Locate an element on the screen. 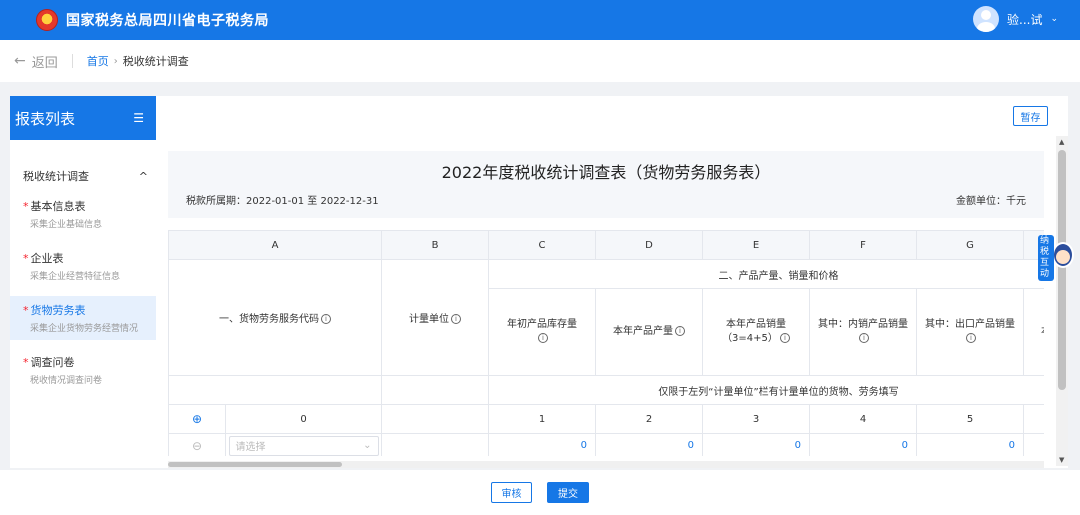  select-placeholder: 请选择 is located at coordinates (251, 445).